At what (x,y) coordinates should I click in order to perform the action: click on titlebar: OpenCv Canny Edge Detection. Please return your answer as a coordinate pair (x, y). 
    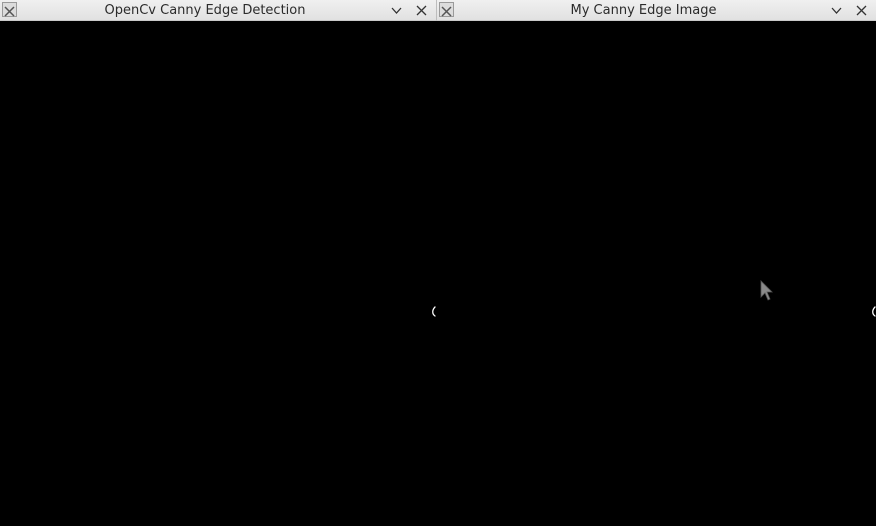
    Looking at the image, I should click on (218, 10).